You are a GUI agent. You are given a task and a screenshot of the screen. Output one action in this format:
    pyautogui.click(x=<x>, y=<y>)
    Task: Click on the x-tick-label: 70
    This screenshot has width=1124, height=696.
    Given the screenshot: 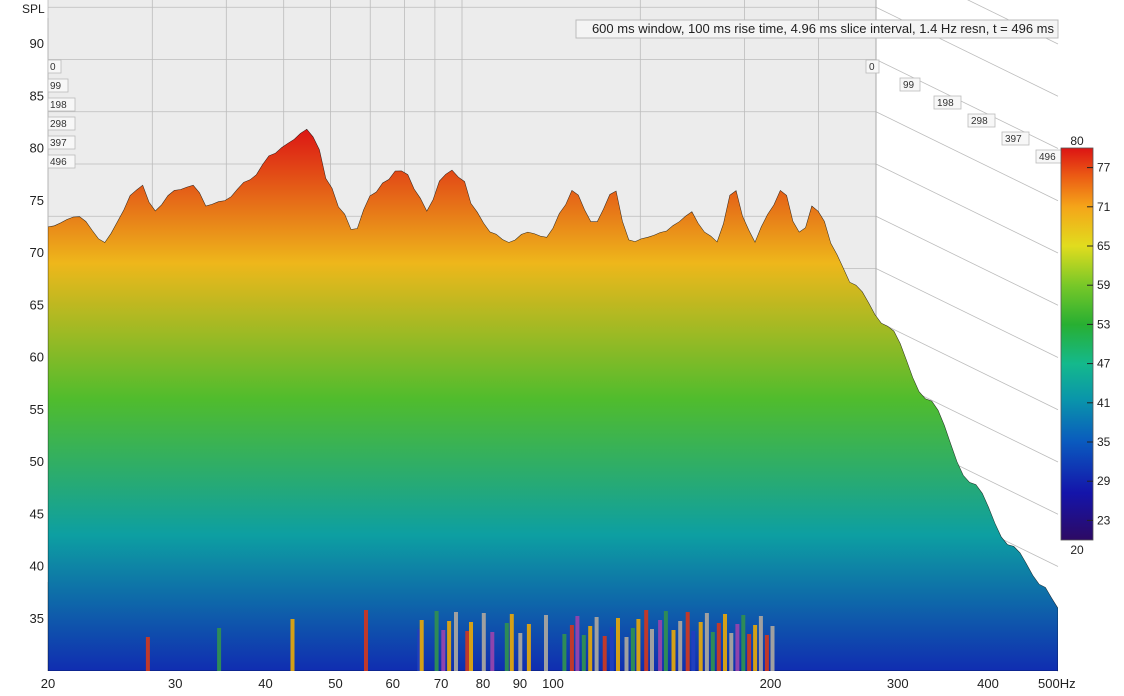 What is the action you would take?
    pyautogui.click(x=441, y=683)
    